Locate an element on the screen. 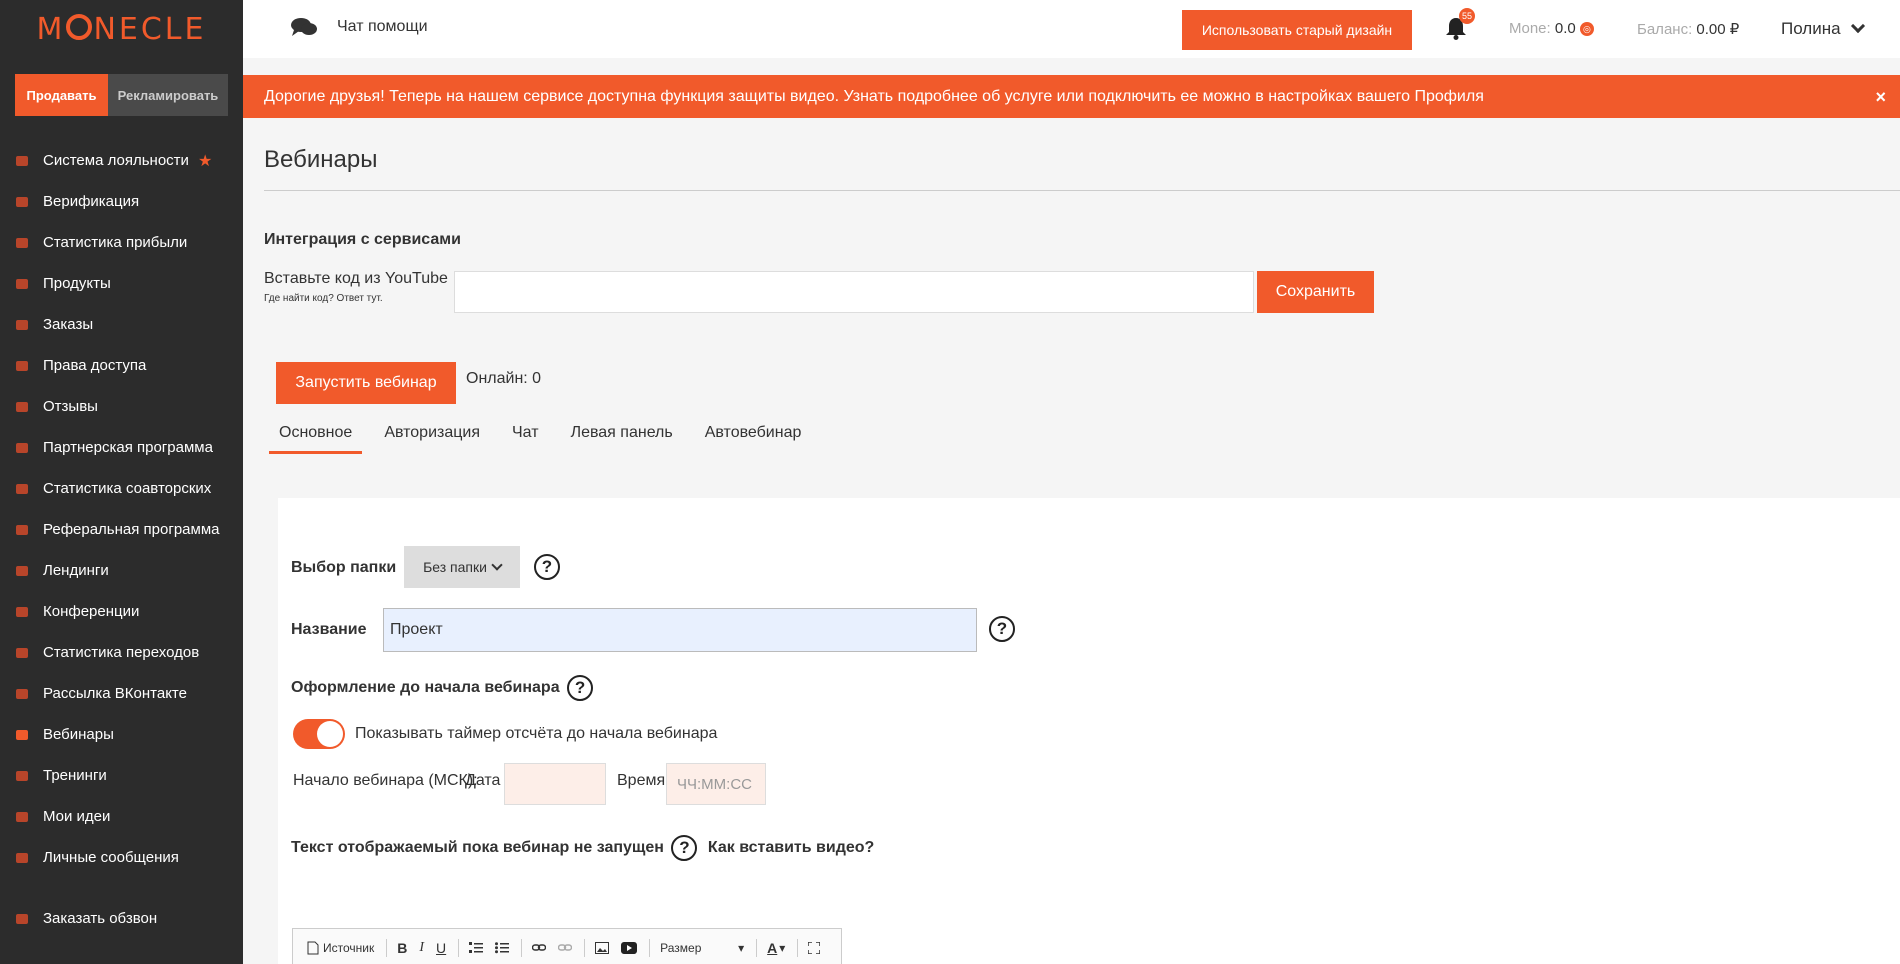 This screenshot has height=964, width=1900. sidebar-item-referral: Реферальная программа is located at coordinates (121, 529).